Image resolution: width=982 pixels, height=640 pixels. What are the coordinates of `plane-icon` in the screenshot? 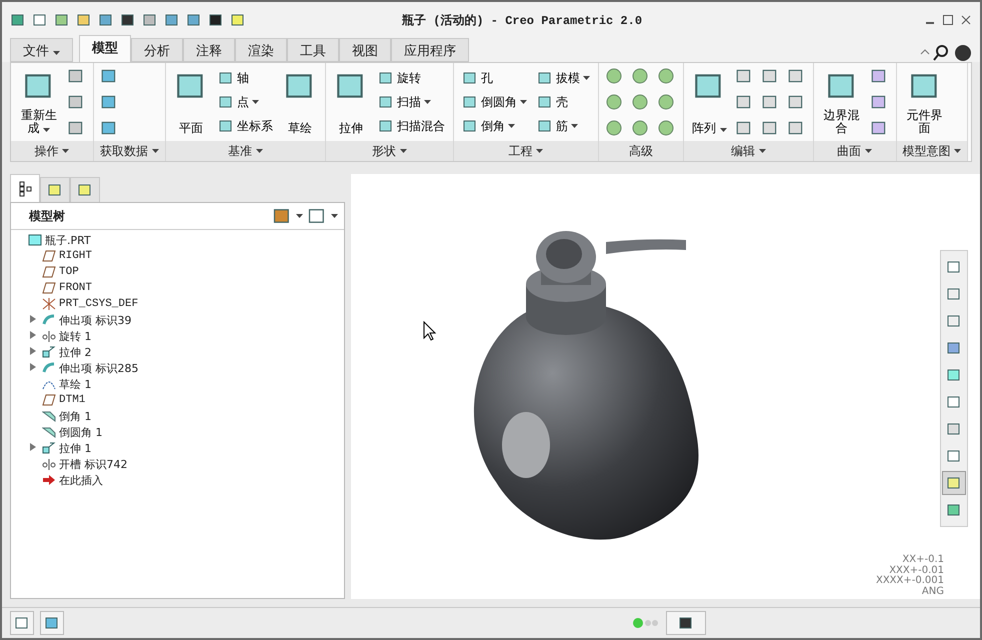 It's located at (49, 256).